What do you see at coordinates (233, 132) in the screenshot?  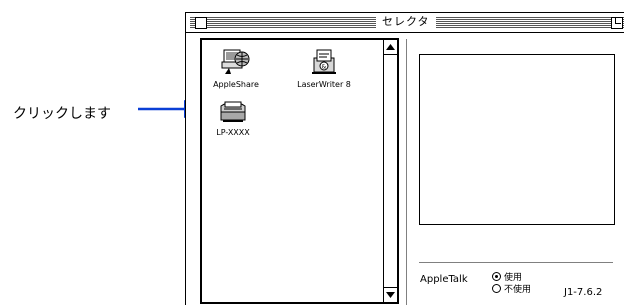 I see `device-label: LP-XXXX` at bounding box center [233, 132].